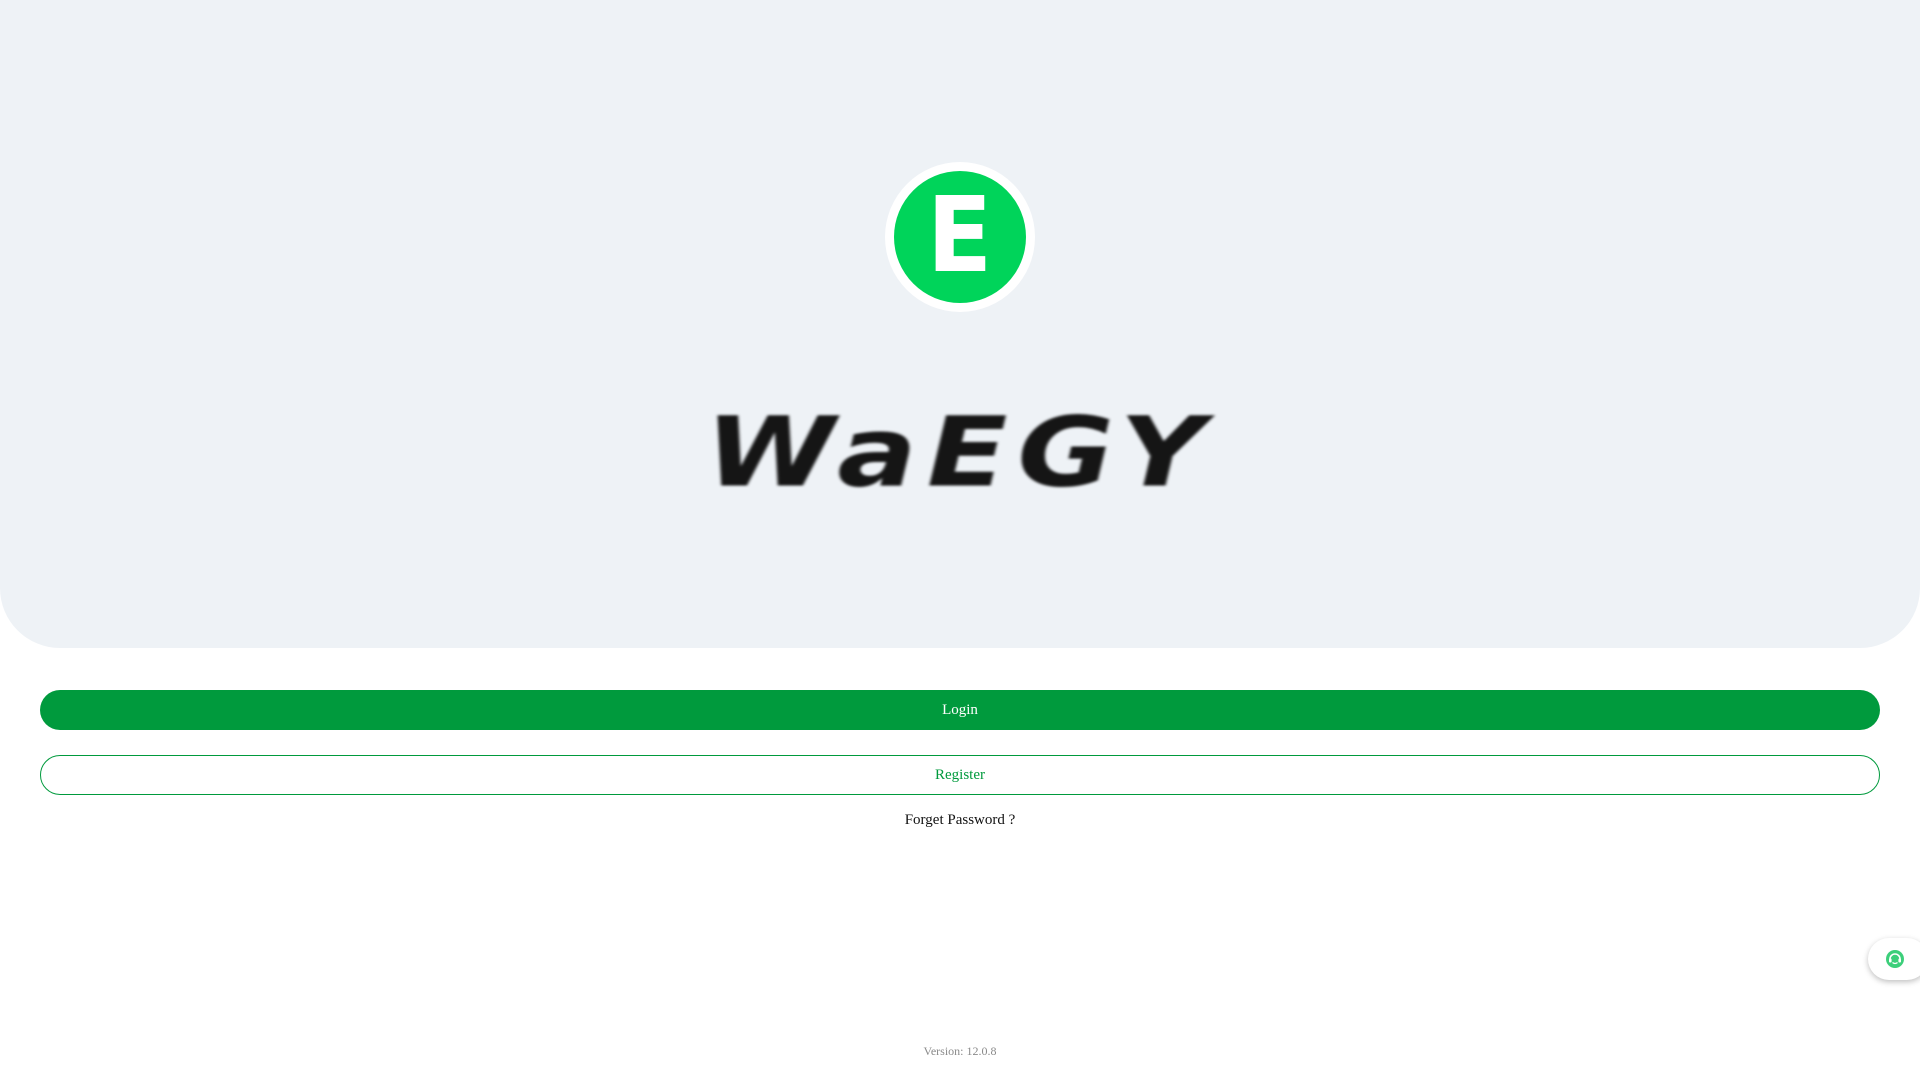 The image size is (1920, 1080). What do you see at coordinates (960, 820) in the screenshot?
I see `forget-password-link: Forget Password ?` at bounding box center [960, 820].